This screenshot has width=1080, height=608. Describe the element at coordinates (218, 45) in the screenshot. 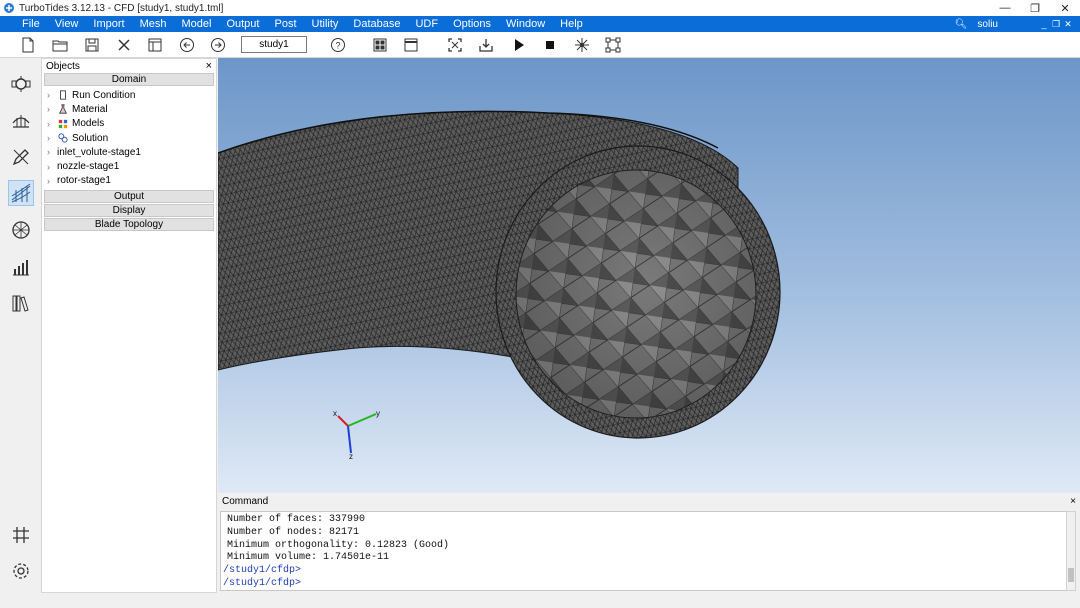

I see `forward-circle-icon` at that location.